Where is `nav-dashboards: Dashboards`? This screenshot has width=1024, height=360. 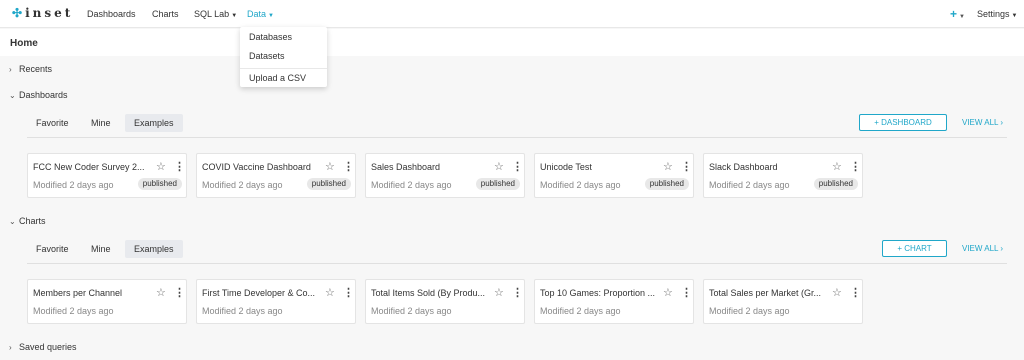 nav-dashboards: Dashboards is located at coordinates (111, 14).